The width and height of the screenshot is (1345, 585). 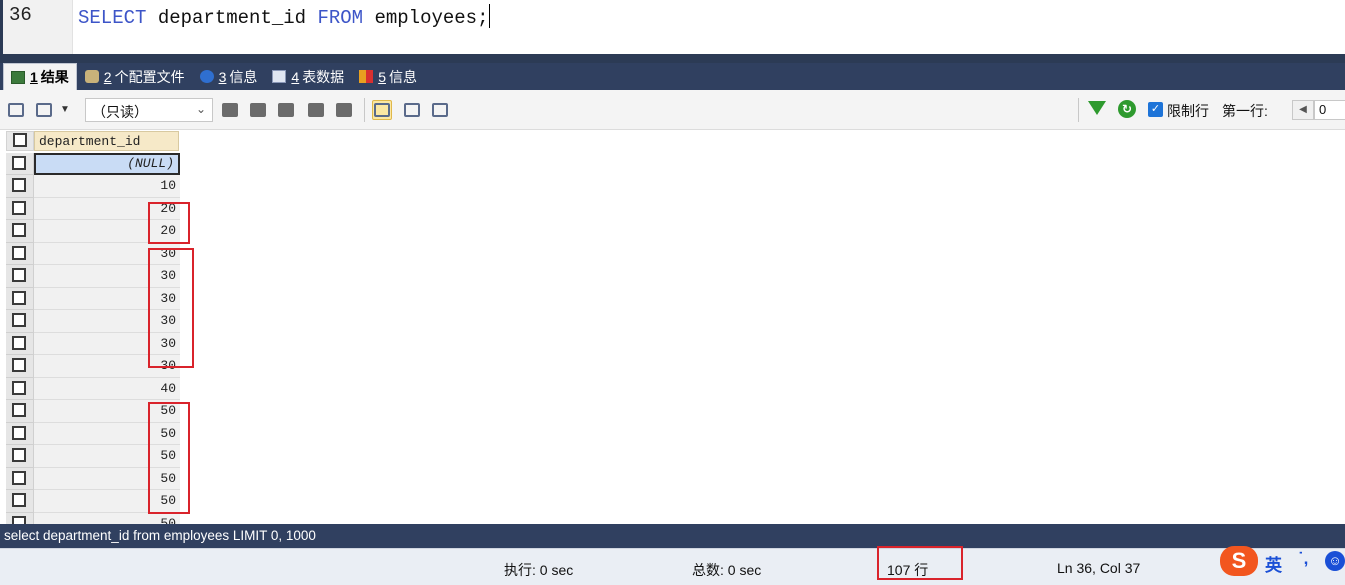 What do you see at coordinates (920, 563) in the screenshot?
I see `highlight-box-rows` at bounding box center [920, 563].